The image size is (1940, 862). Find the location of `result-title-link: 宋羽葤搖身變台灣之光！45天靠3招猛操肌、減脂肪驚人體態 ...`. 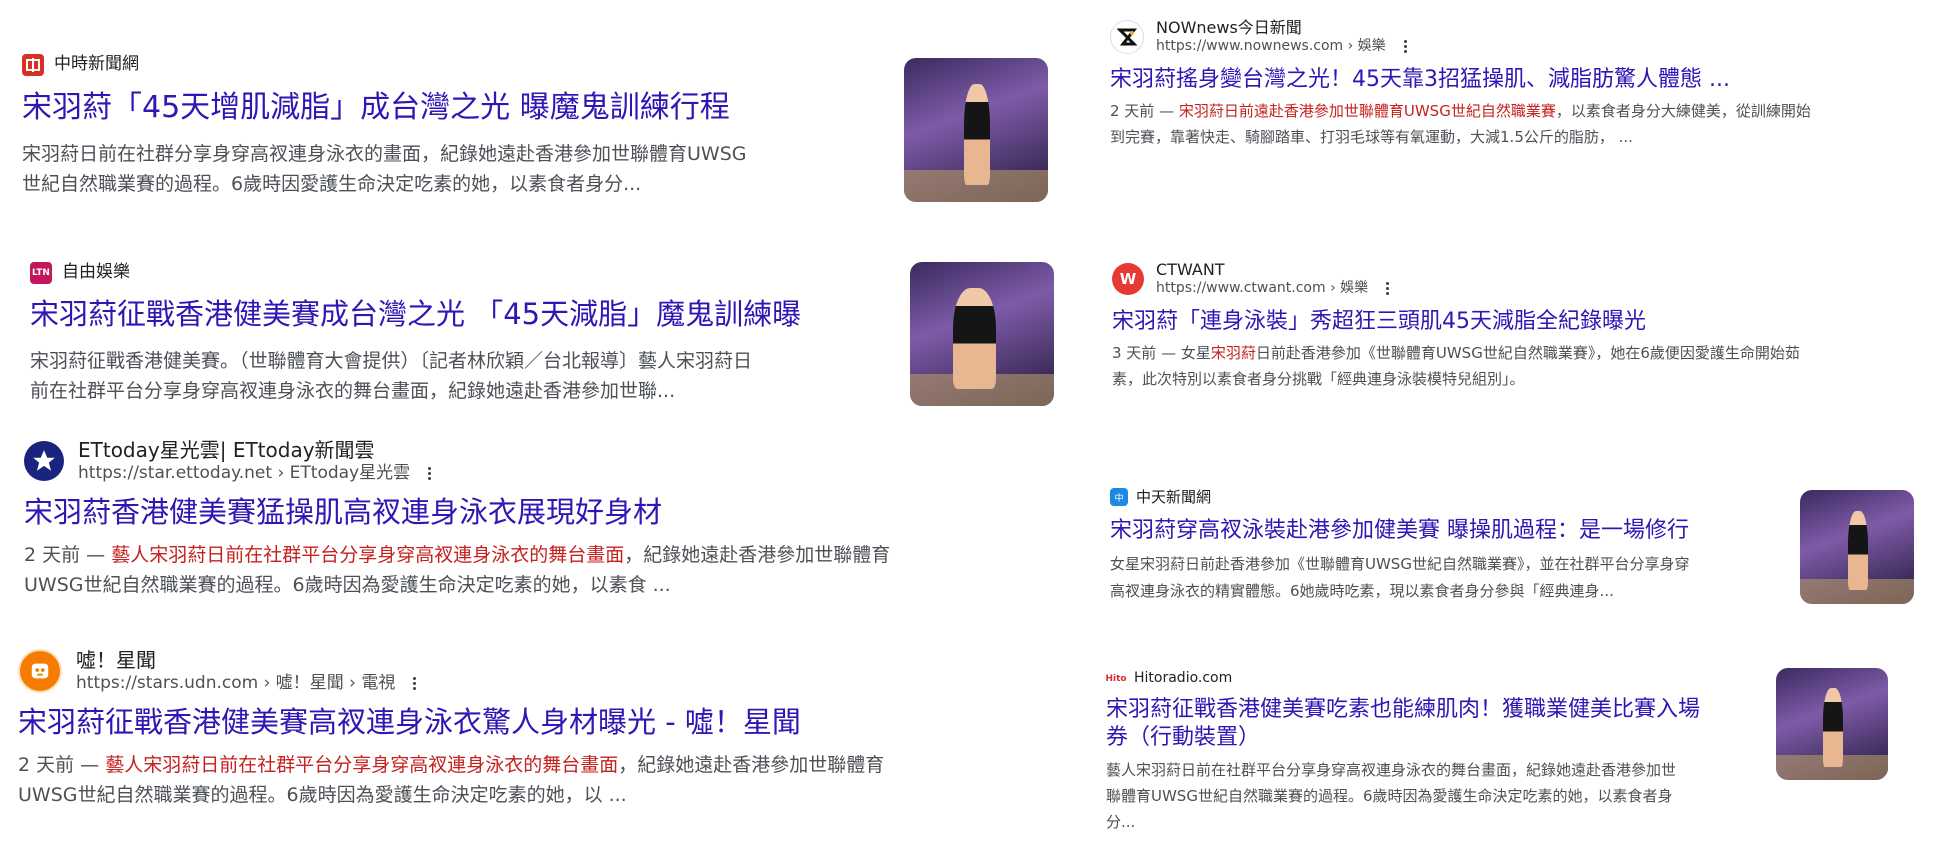

result-title-link: 宋羽葤搖身變台灣之光！45天靠3招猛操肌、減脂肪驚人體態 ... is located at coordinates (1520, 80).